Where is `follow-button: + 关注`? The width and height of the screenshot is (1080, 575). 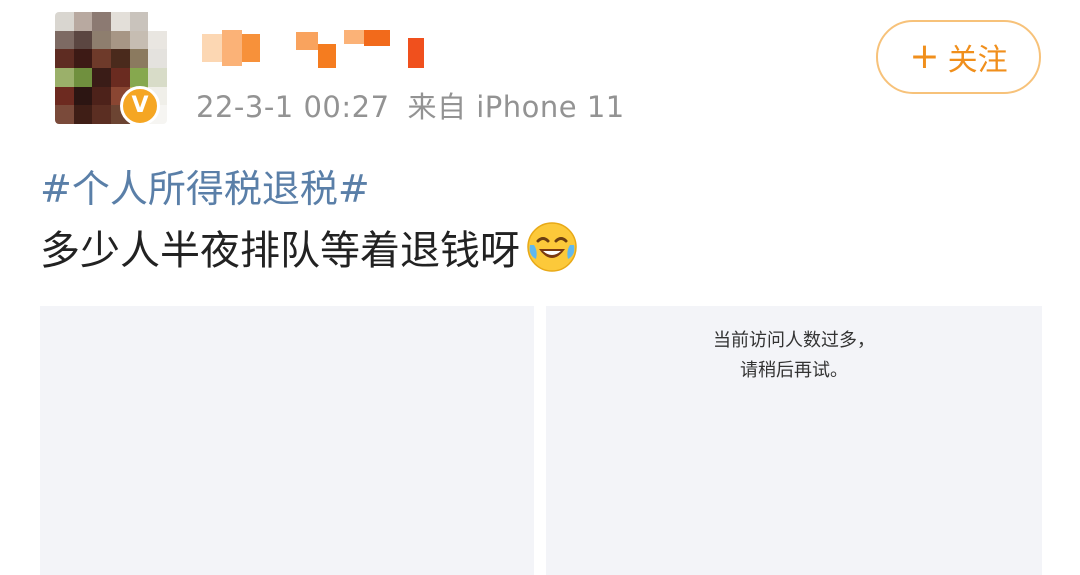
follow-button: + 关注 is located at coordinates (958, 57).